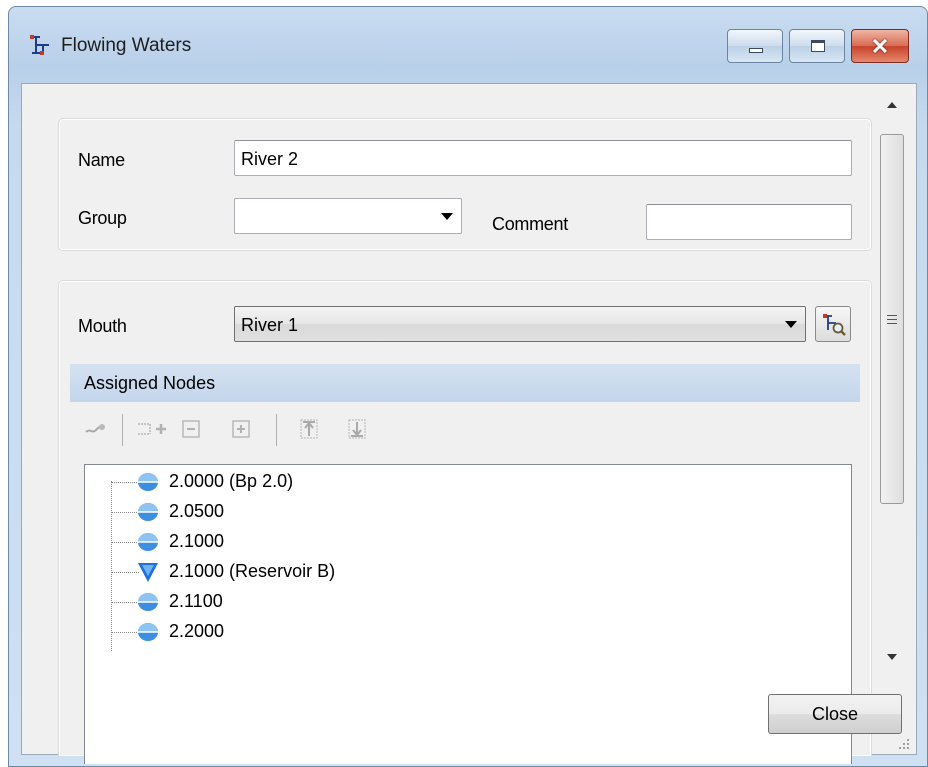 The image size is (928, 767). What do you see at coordinates (755, 46) in the screenshot?
I see `minimize-button` at bounding box center [755, 46].